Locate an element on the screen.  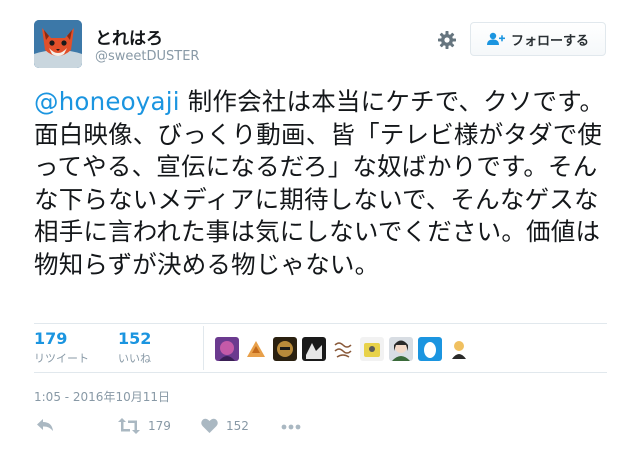
mention-link: @honeoyaji is located at coordinates (107, 101).